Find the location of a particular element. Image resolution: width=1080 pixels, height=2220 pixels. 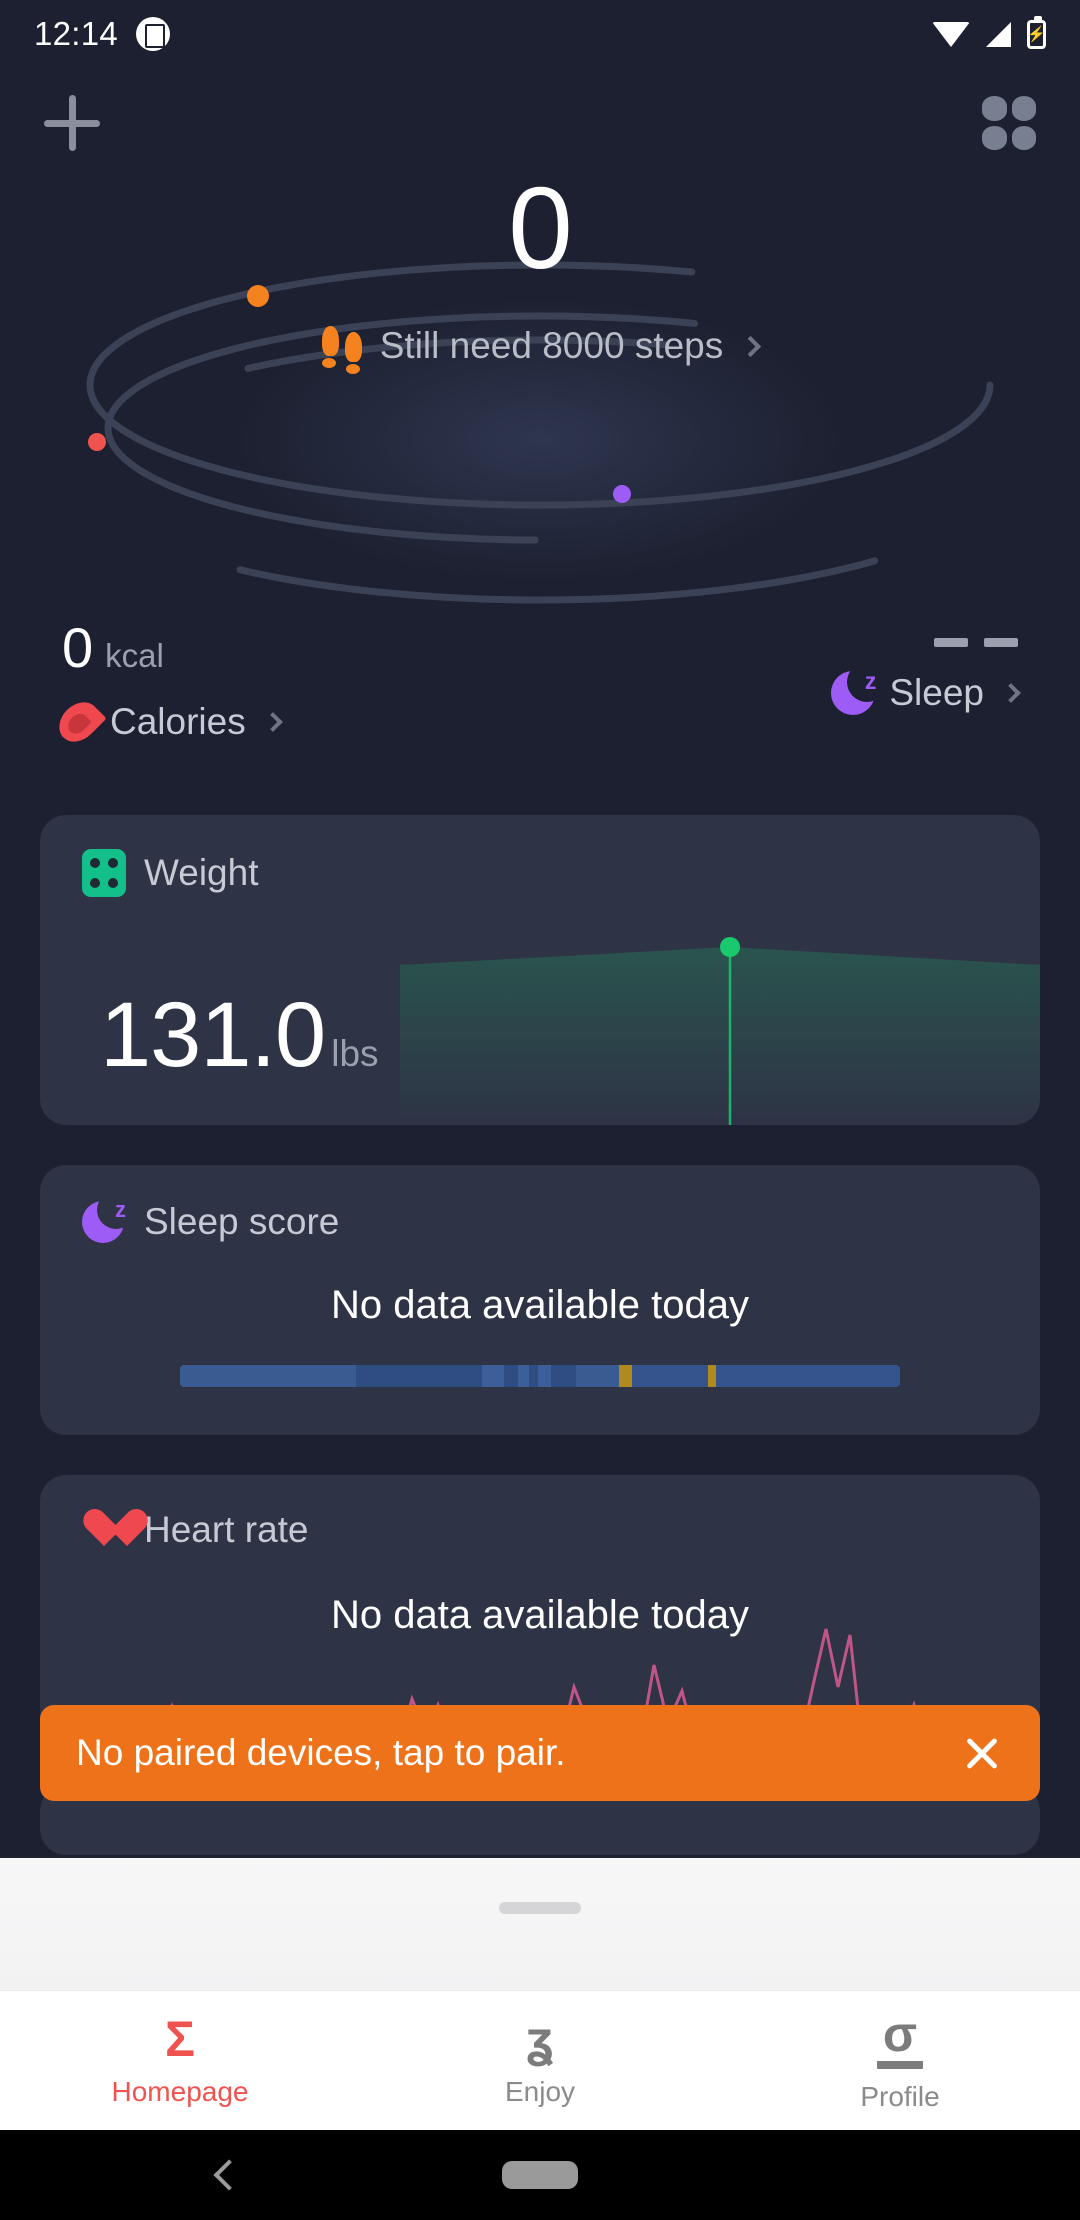

bottom-navigation: Σ Homepage ʓ Enjoy σ Profile is located at coordinates (540, 2060).